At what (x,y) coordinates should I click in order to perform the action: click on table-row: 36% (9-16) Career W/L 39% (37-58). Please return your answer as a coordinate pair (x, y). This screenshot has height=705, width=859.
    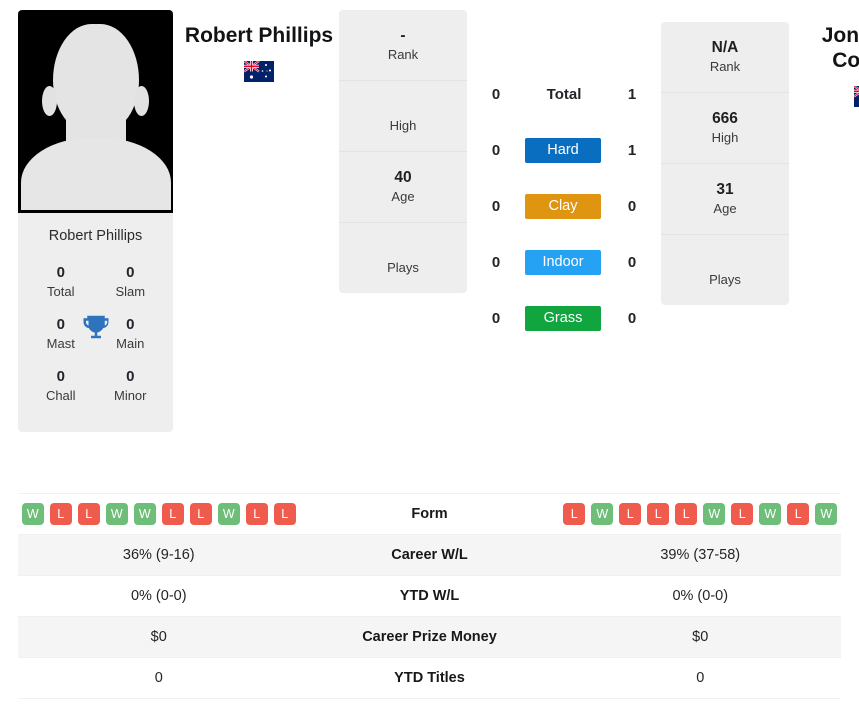
    Looking at the image, I should click on (429, 555).